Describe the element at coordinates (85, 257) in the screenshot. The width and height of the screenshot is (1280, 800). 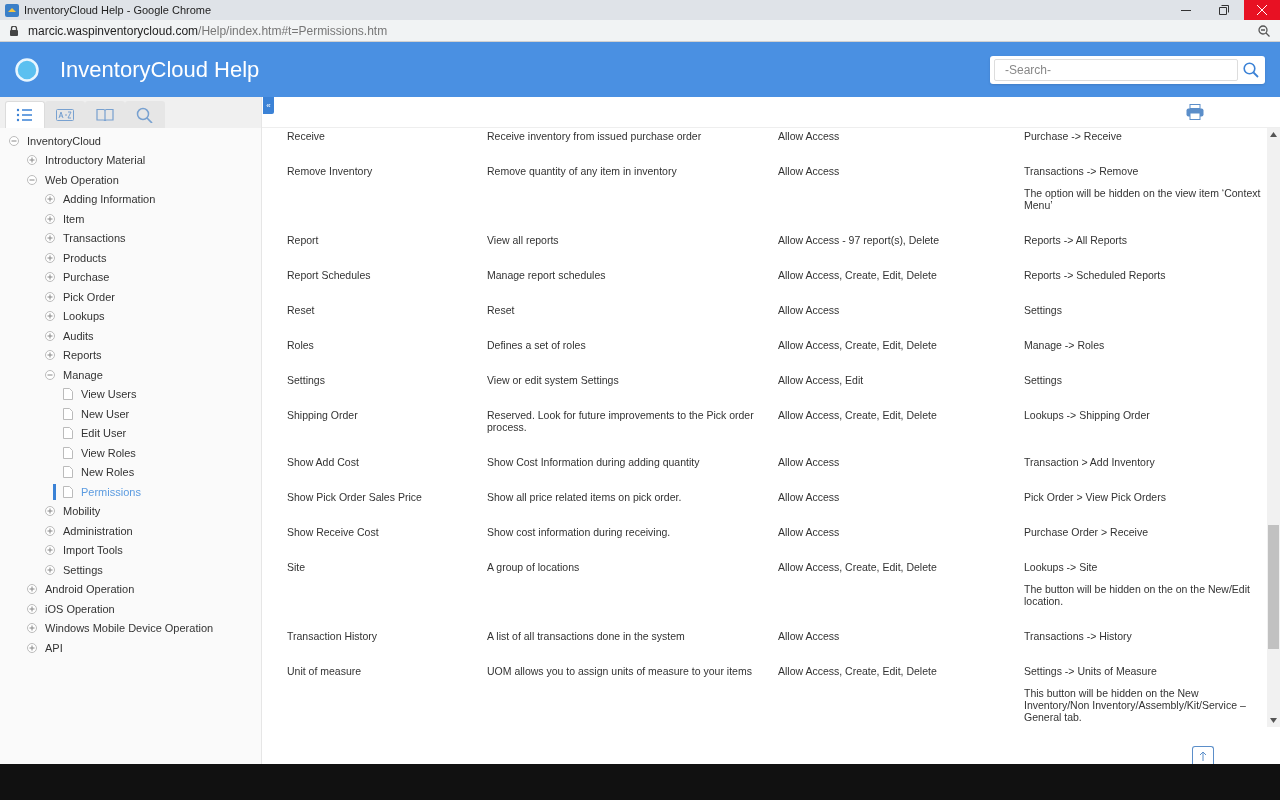
I see `tree-item: Products` at that location.